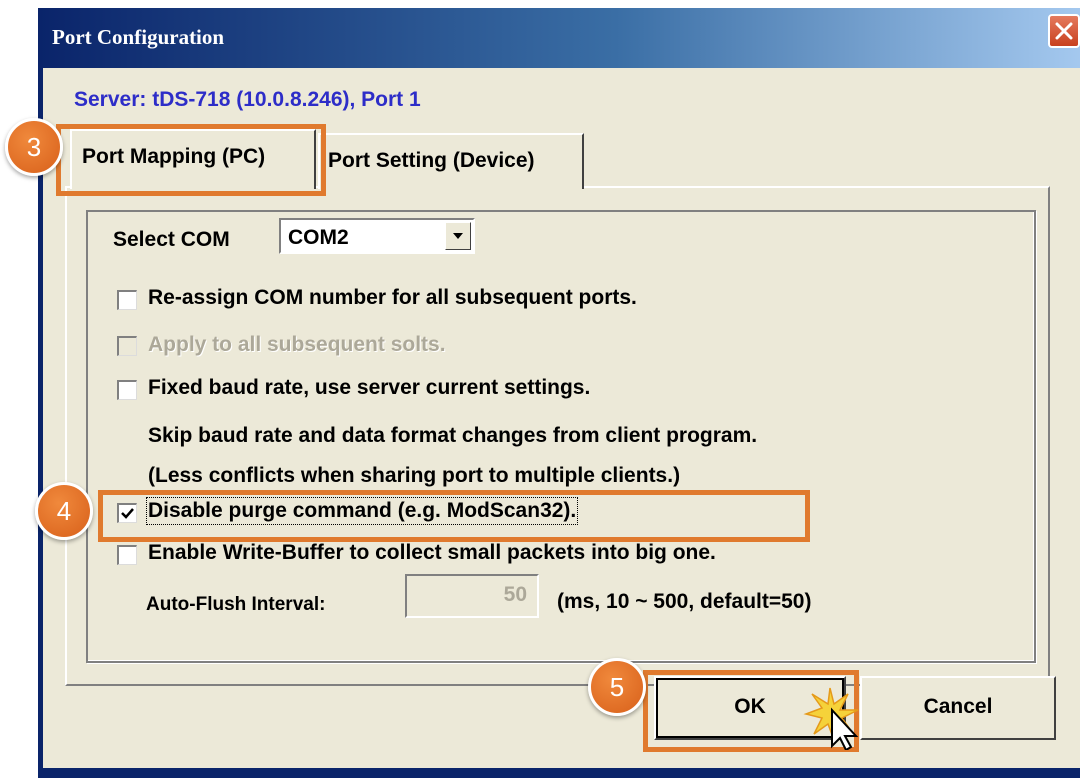 Image resolution: width=1080 pixels, height=778 pixels. What do you see at coordinates (127, 300) in the screenshot?
I see `reassign-com-checkbox` at bounding box center [127, 300].